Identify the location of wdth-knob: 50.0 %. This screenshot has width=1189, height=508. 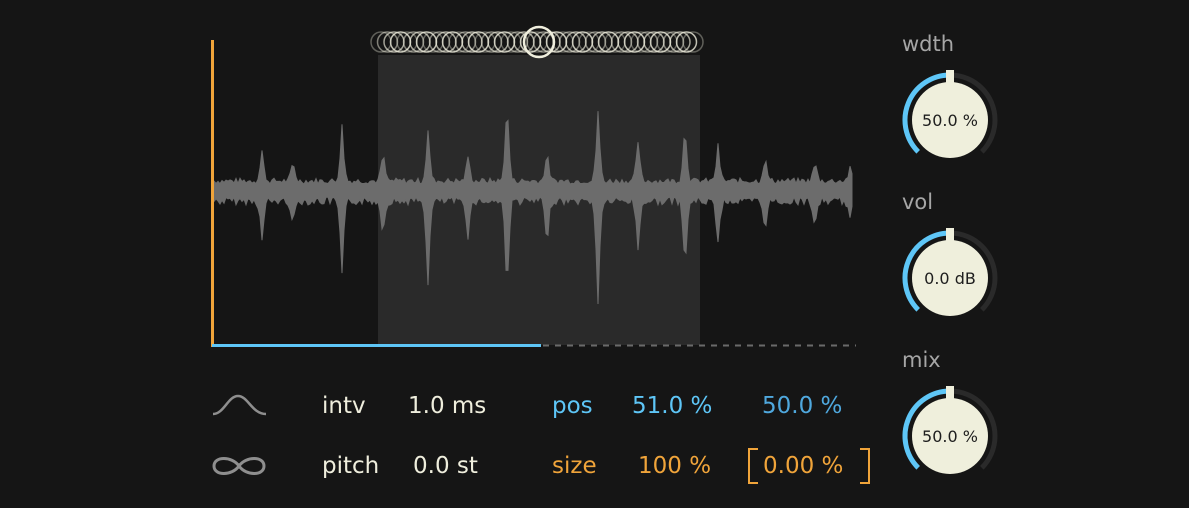
(950, 120).